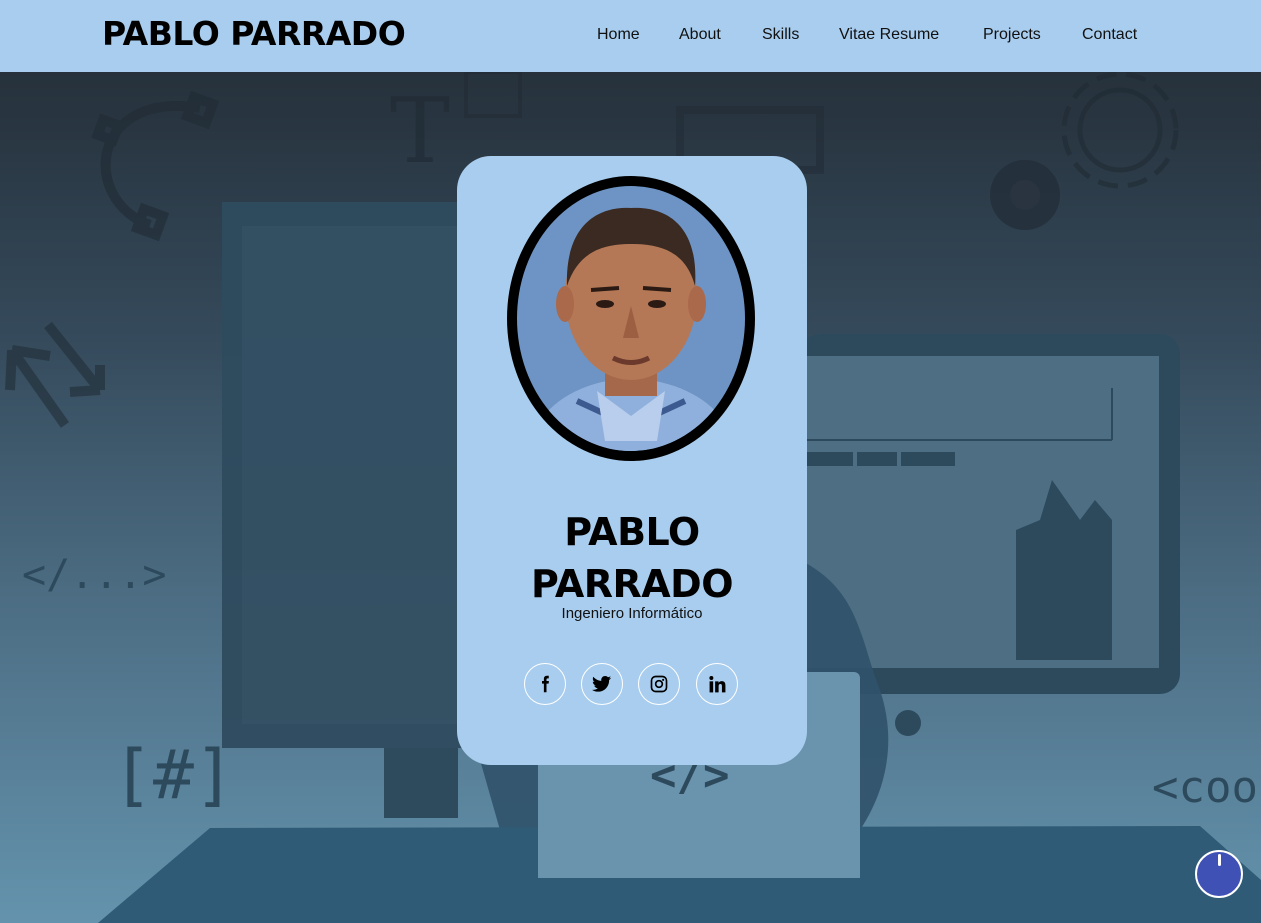  I want to click on resize-arrow-icon, so click(37, 386).